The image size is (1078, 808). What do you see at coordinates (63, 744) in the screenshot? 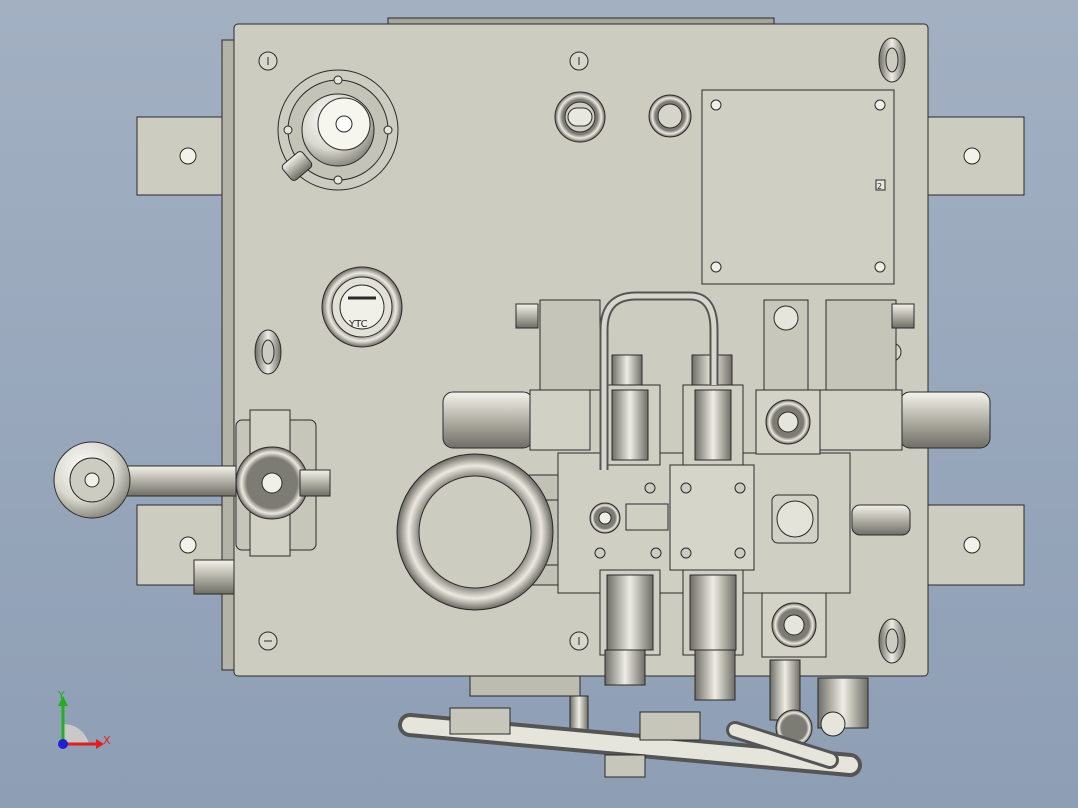
I see `z-axis-marker` at bounding box center [63, 744].